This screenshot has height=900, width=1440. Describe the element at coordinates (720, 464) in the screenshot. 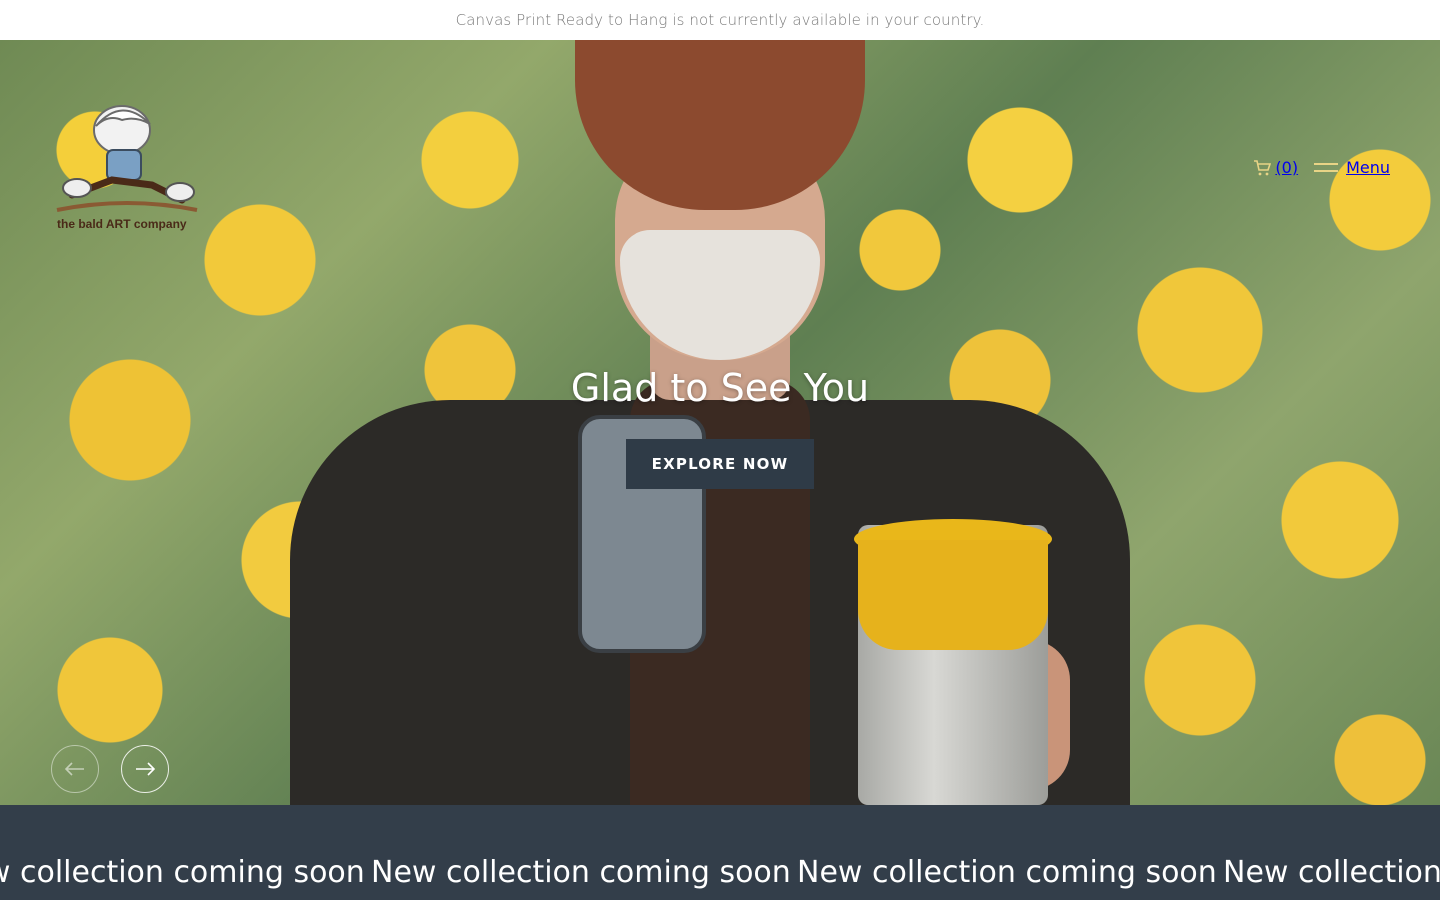

I see `explore-now-button: EXPLORE NOW` at that location.